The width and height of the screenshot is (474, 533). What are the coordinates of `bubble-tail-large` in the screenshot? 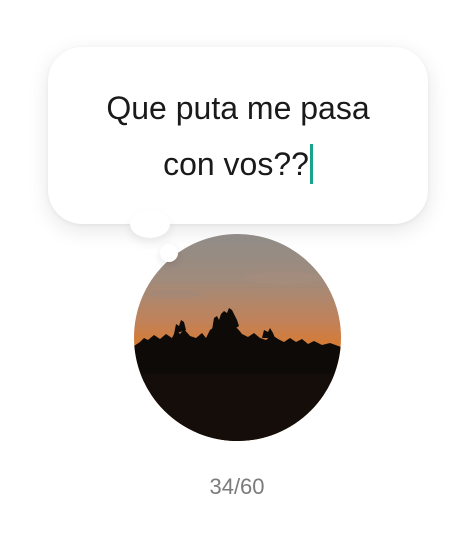 It's located at (150, 224).